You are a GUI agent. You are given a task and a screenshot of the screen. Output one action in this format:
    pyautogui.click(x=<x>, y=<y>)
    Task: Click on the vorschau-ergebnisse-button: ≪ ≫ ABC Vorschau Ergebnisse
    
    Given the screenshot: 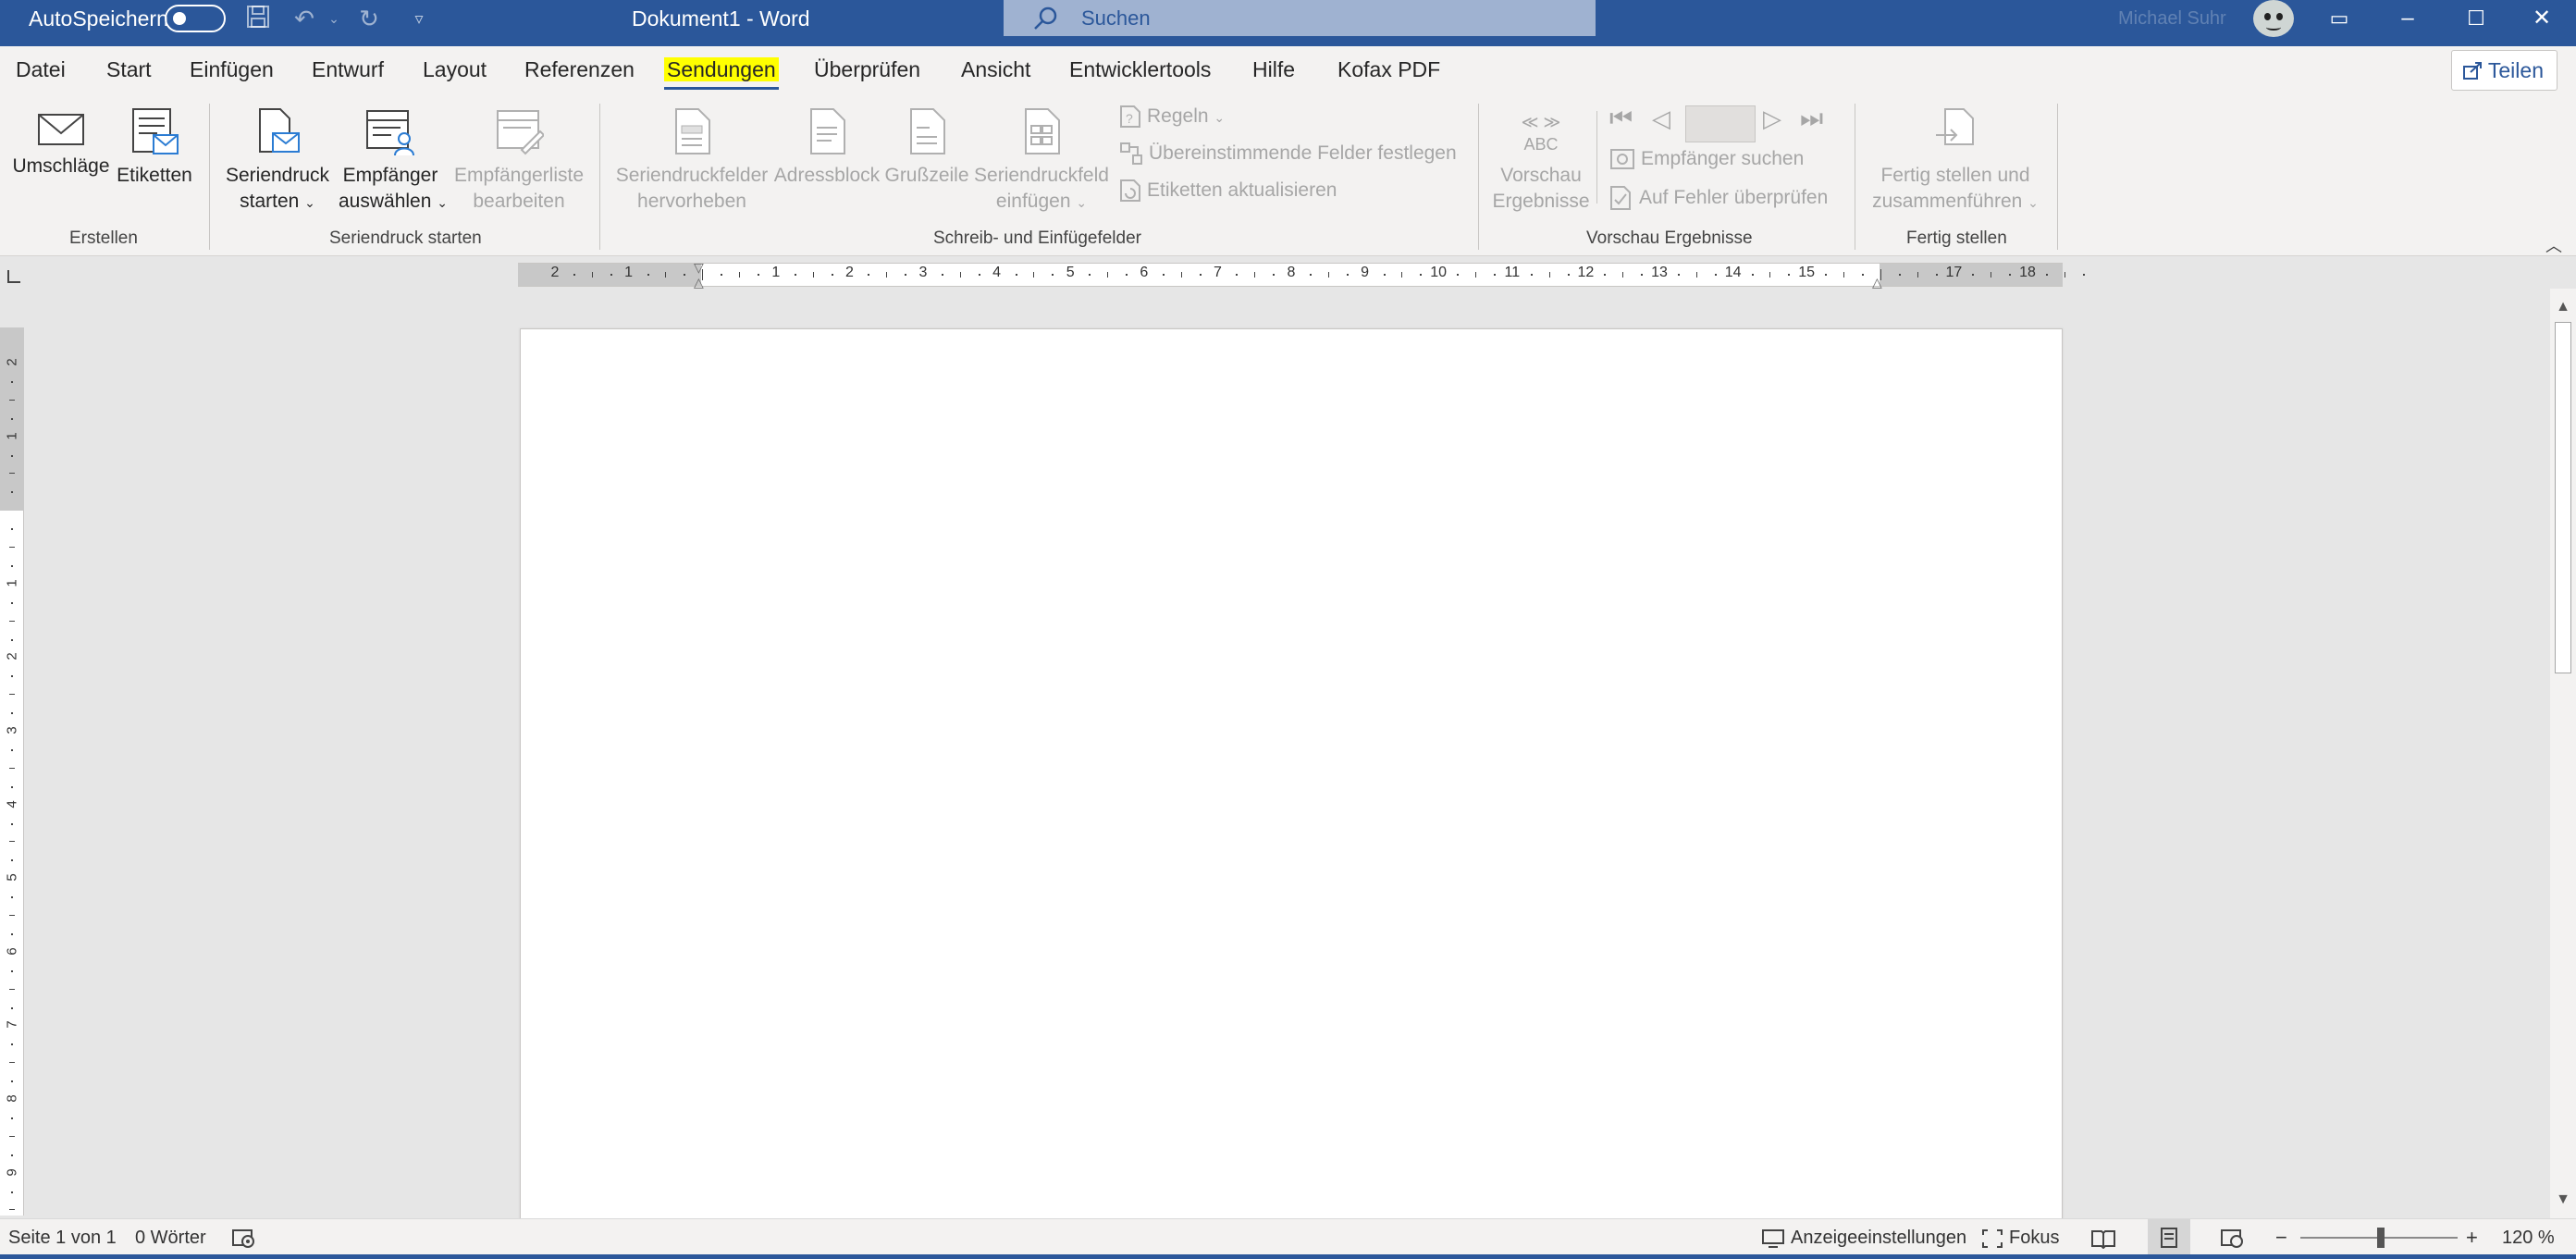 What is the action you would take?
    pyautogui.click(x=1541, y=161)
    